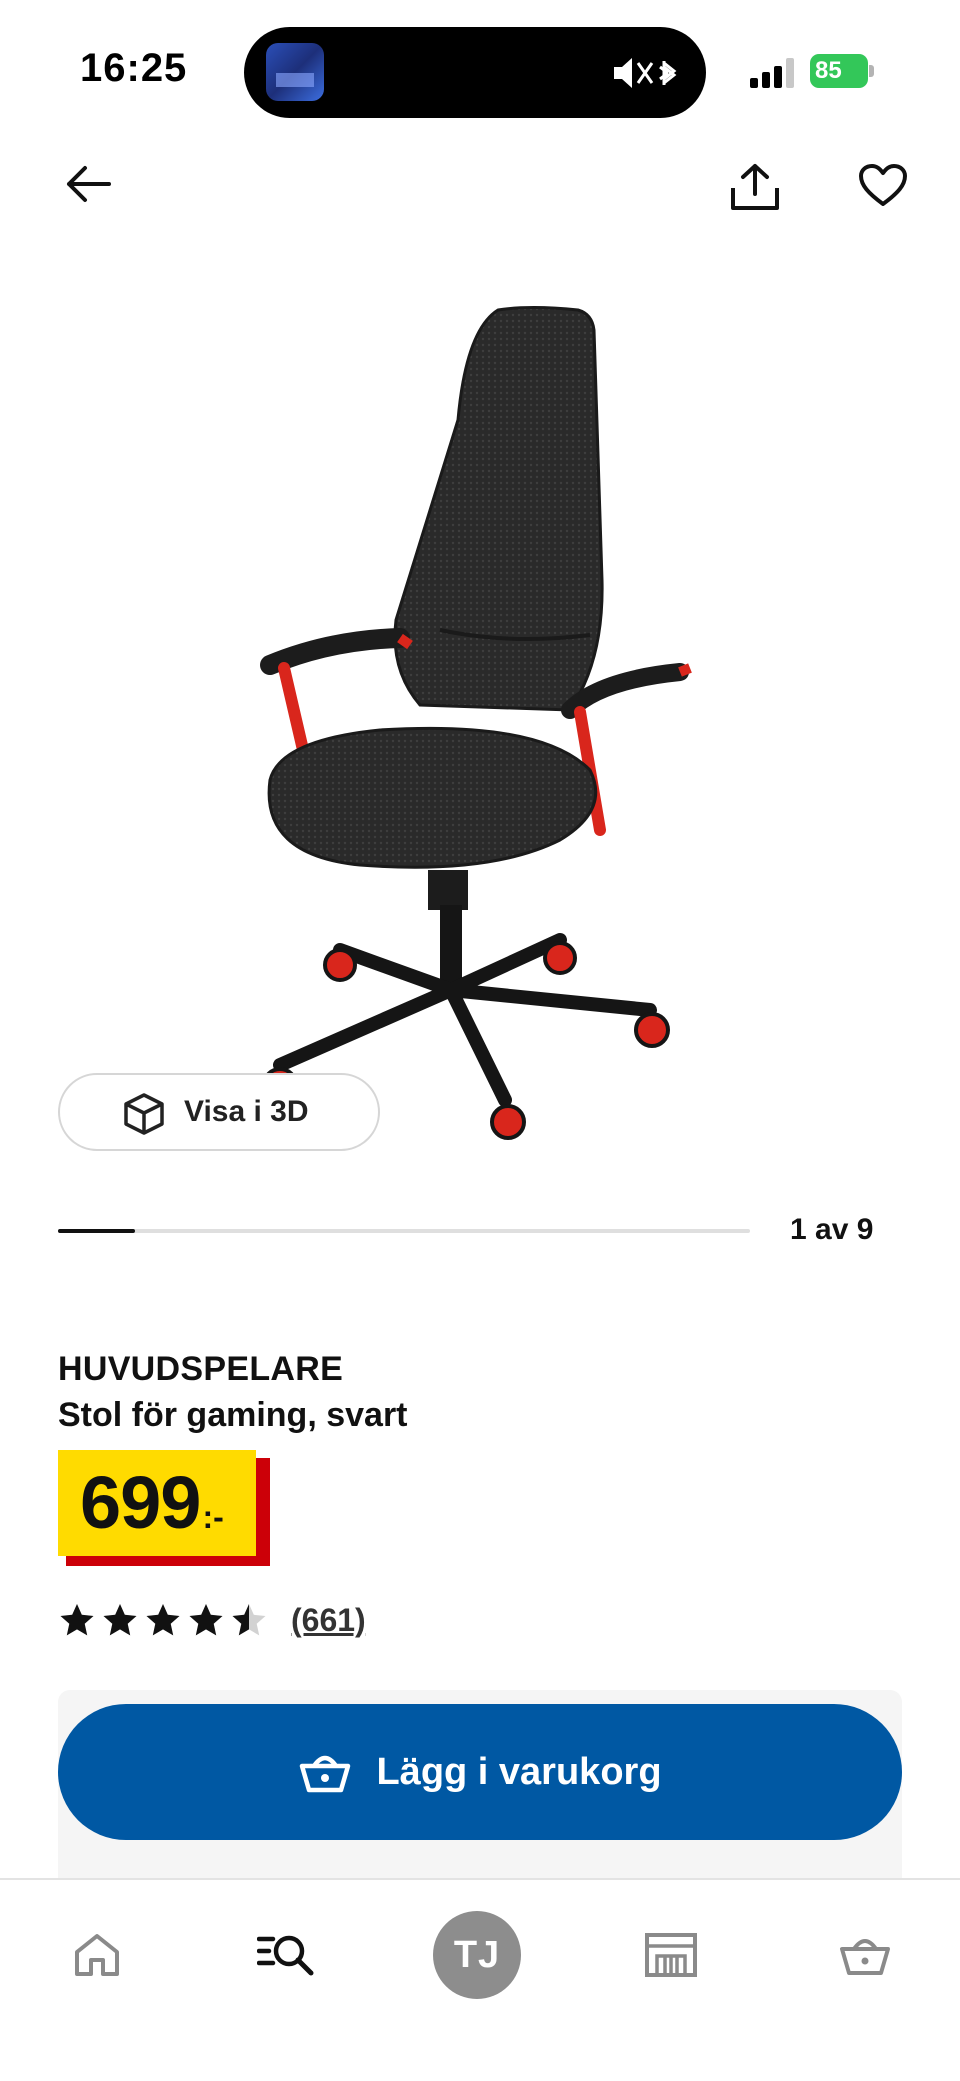 The width and height of the screenshot is (960, 2081). I want to click on nav-home, so click(97, 1955).